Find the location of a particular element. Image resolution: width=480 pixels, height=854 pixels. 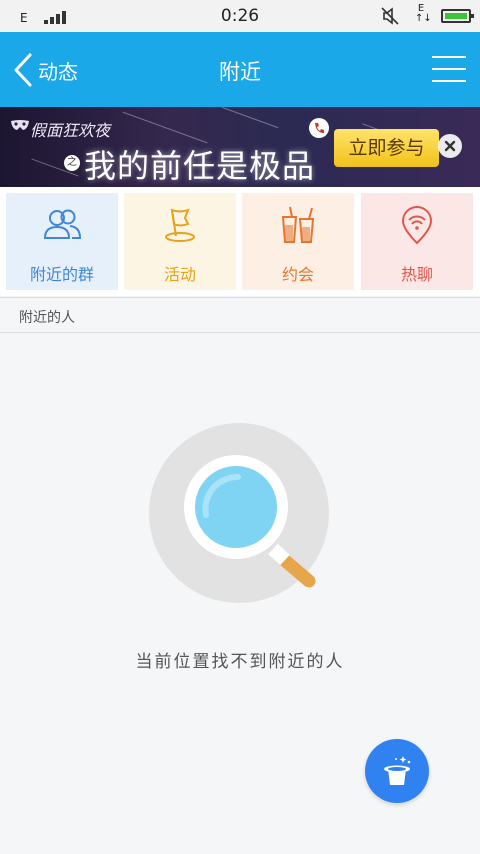

back-button: 动态 is located at coordinates (45, 70).